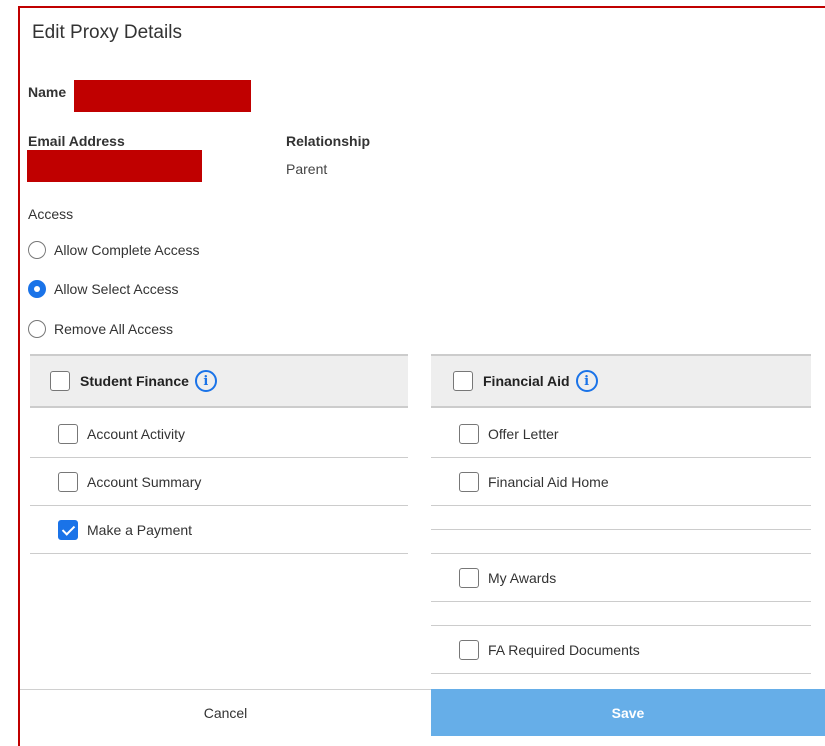  Describe the element at coordinates (526, 381) in the screenshot. I see `financial-aid-heading: Financial Aid` at that location.